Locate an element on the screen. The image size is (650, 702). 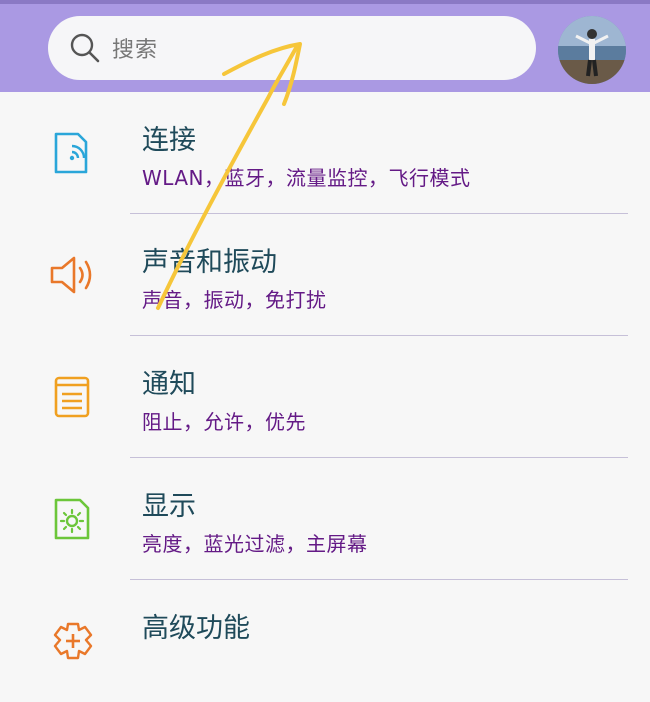
settings-item-subtitle: 阻止，允许，优先 is located at coordinates (224, 422).